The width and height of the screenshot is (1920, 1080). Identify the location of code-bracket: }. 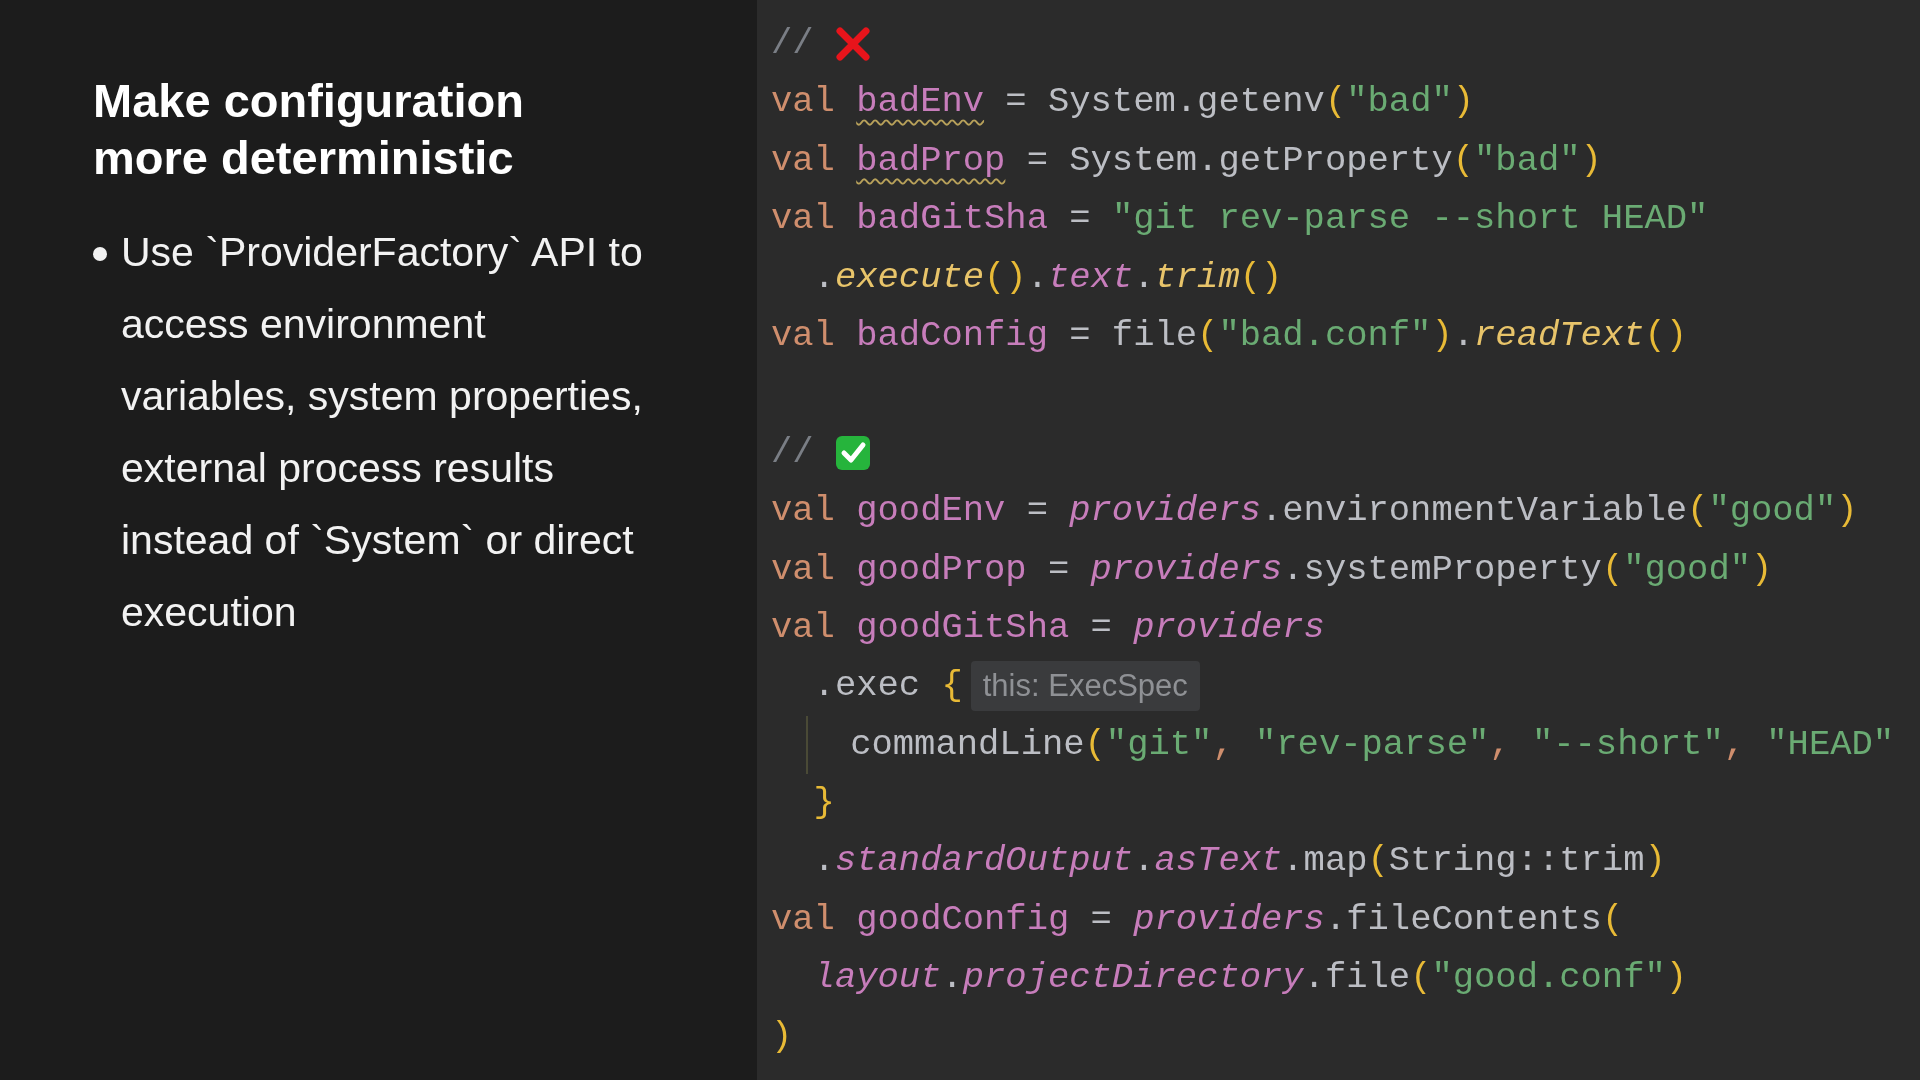
(824, 803).